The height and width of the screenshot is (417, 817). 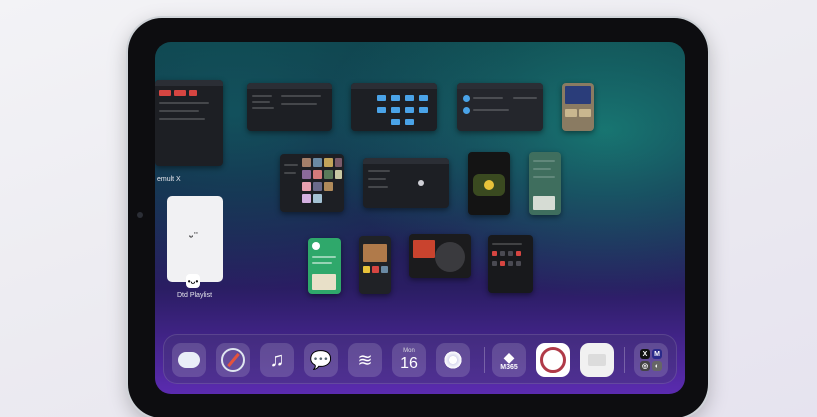 What do you see at coordinates (312, 183) in the screenshot?
I see `app-window-photos-grid` at bounding box center [312, 183].